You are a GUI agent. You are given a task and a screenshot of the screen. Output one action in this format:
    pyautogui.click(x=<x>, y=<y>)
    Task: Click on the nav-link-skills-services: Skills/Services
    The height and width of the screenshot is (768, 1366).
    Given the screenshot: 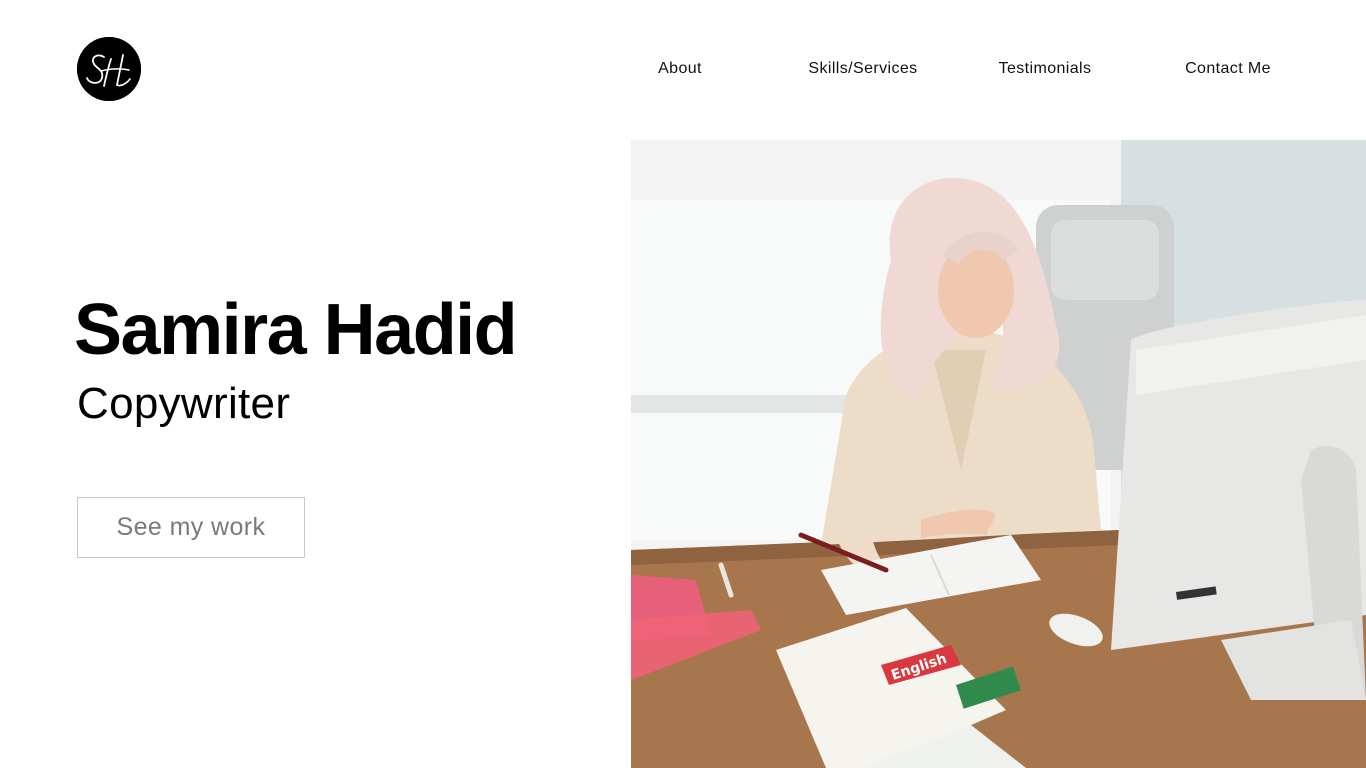 What is the action you would take?
    pyautogui.click(x=863, y=69)
    